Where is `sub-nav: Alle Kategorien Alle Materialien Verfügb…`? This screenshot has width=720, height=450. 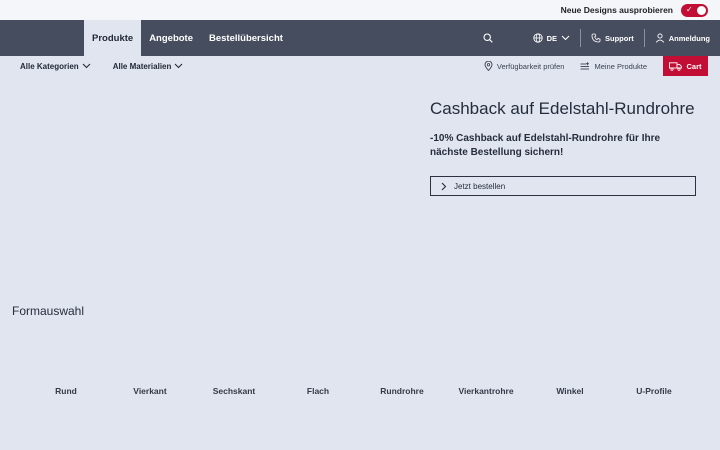
sub-nav: Alle Kategorien Alle Materialien Verfügb… is located at coordinates (360, 66).